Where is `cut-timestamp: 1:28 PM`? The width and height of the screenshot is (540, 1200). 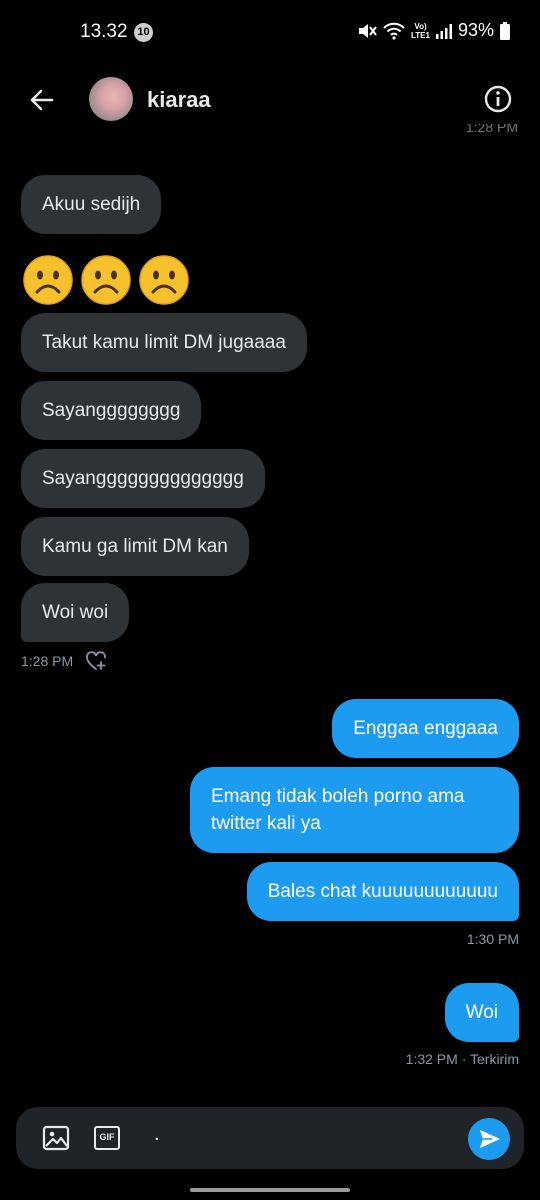 cut-timestamp: 1:28 PM is located at coordinates (491, 129).